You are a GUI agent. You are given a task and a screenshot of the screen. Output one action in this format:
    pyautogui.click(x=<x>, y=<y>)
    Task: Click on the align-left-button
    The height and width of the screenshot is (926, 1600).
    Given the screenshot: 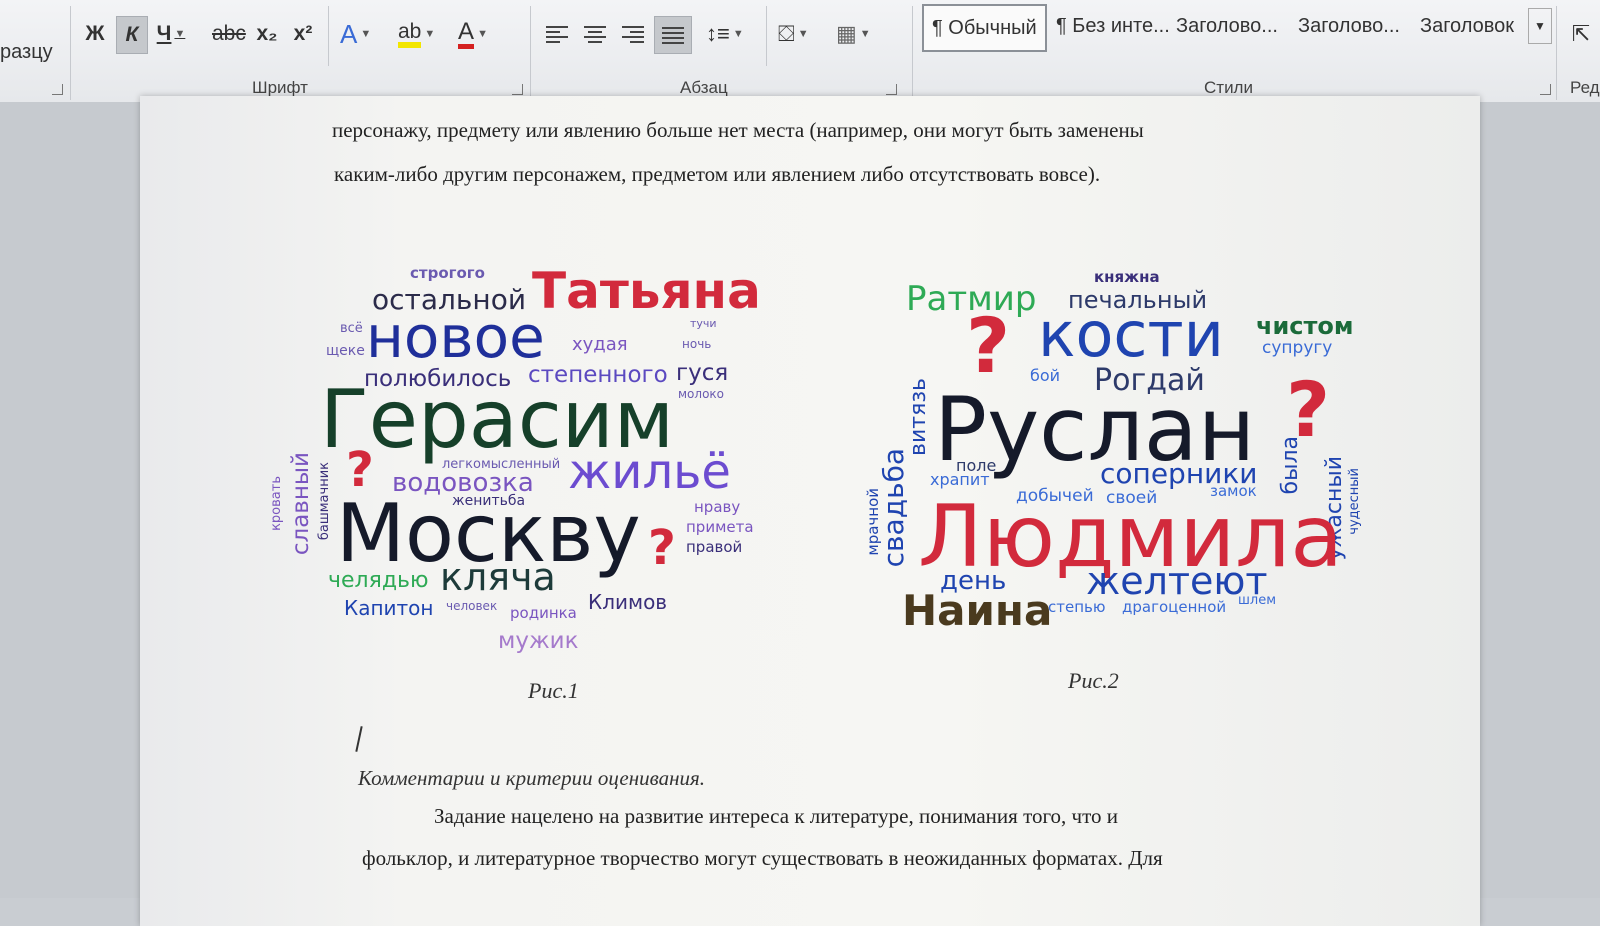 What is the action you would take?
    pyautogui.click(x=557, y=34)
    